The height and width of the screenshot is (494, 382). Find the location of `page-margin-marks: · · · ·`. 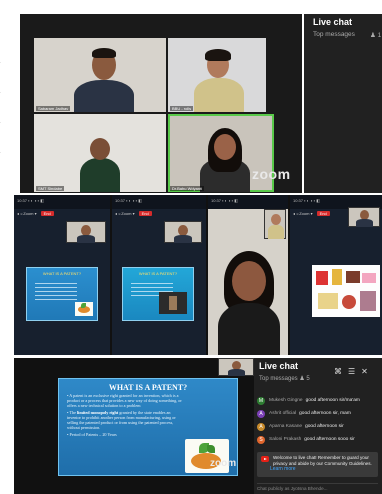

page-margin-marks: · · · · is located at coordinates (1, 107).